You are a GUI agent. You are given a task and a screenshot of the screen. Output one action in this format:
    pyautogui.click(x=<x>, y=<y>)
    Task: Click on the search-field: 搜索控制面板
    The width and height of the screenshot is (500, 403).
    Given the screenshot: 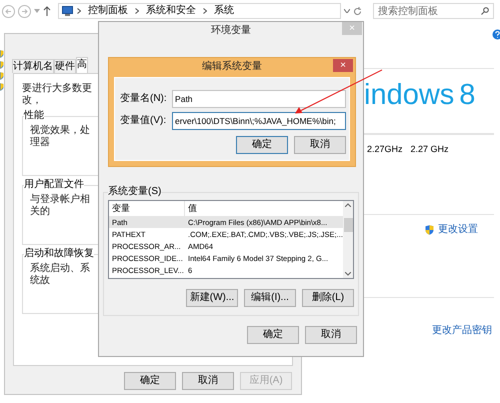 What is the action you would take?
    pyautogui.click(x=433, y=11)
    